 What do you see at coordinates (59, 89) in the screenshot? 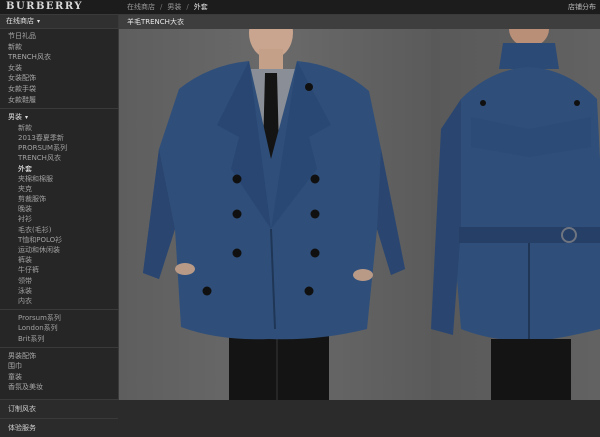
I see `sidebar-item-womens-bags: 女款手袋` at bounding box center [59, 89].